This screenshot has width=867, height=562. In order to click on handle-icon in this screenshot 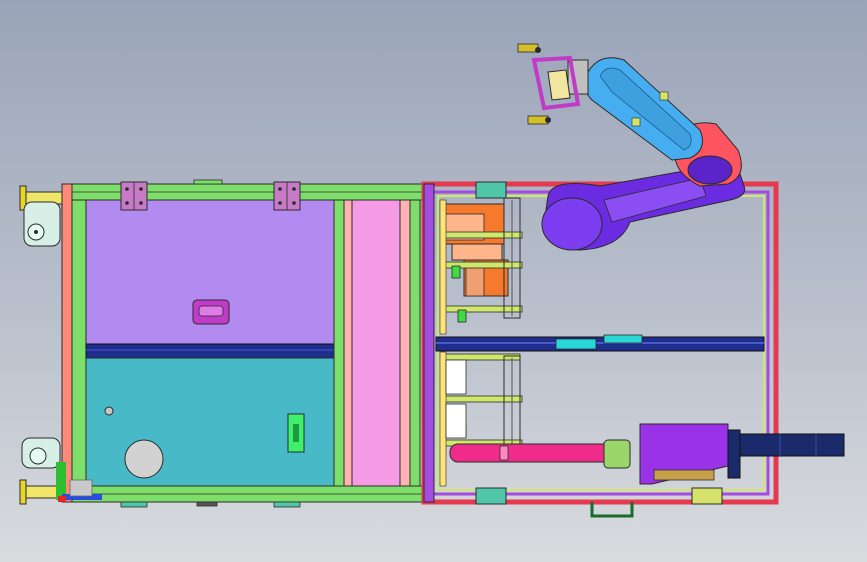, I will do `click(211, 312)`.